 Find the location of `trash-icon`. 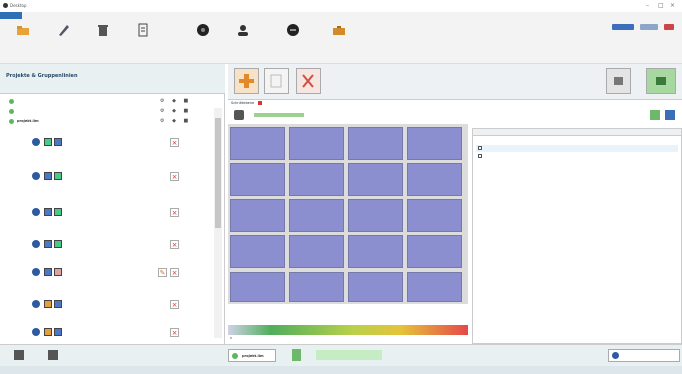

trash-icon is located at coordinates (103, 30).